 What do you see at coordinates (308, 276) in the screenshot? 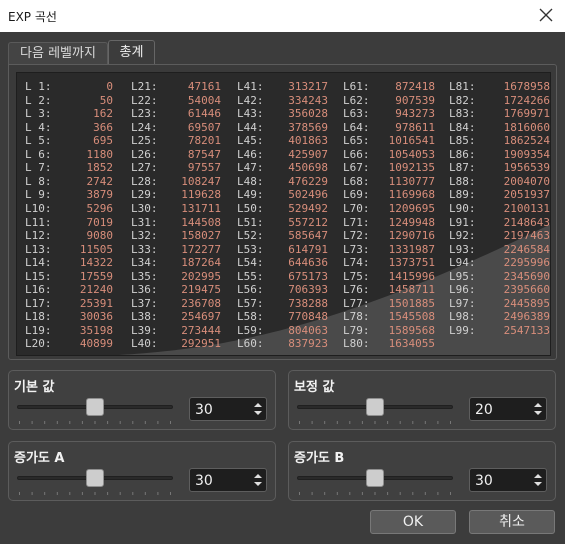
I see `exp-value: 675173` at bounding box center [308, 276].